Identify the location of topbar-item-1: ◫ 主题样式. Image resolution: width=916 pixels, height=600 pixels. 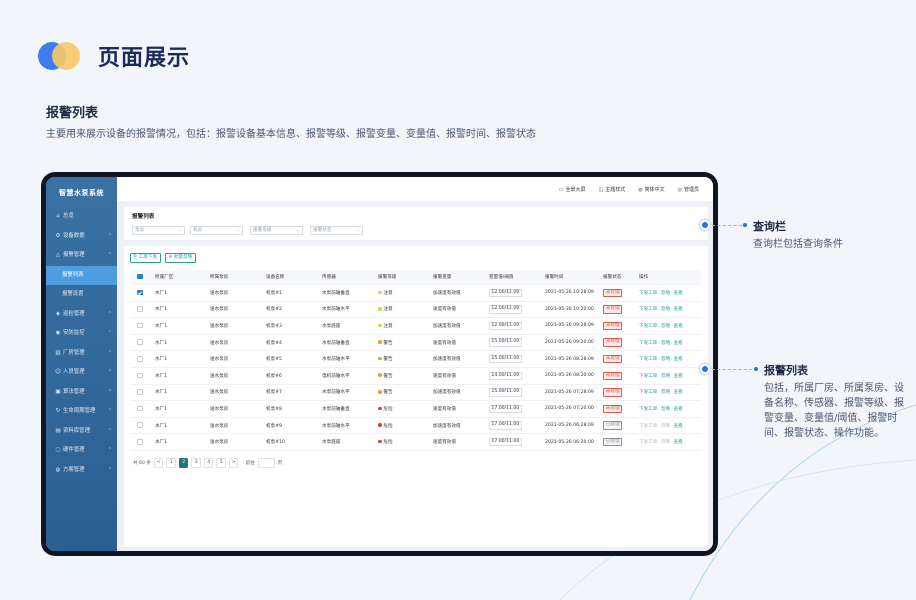
(611, 189).